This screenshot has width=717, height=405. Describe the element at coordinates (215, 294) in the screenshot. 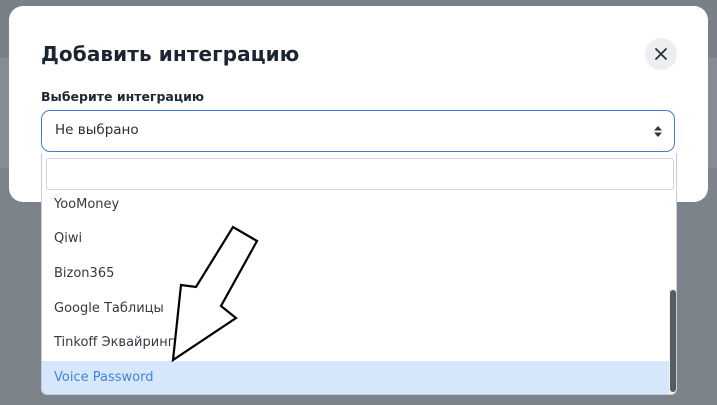

I see `pointer-arrow-icon` at that location.